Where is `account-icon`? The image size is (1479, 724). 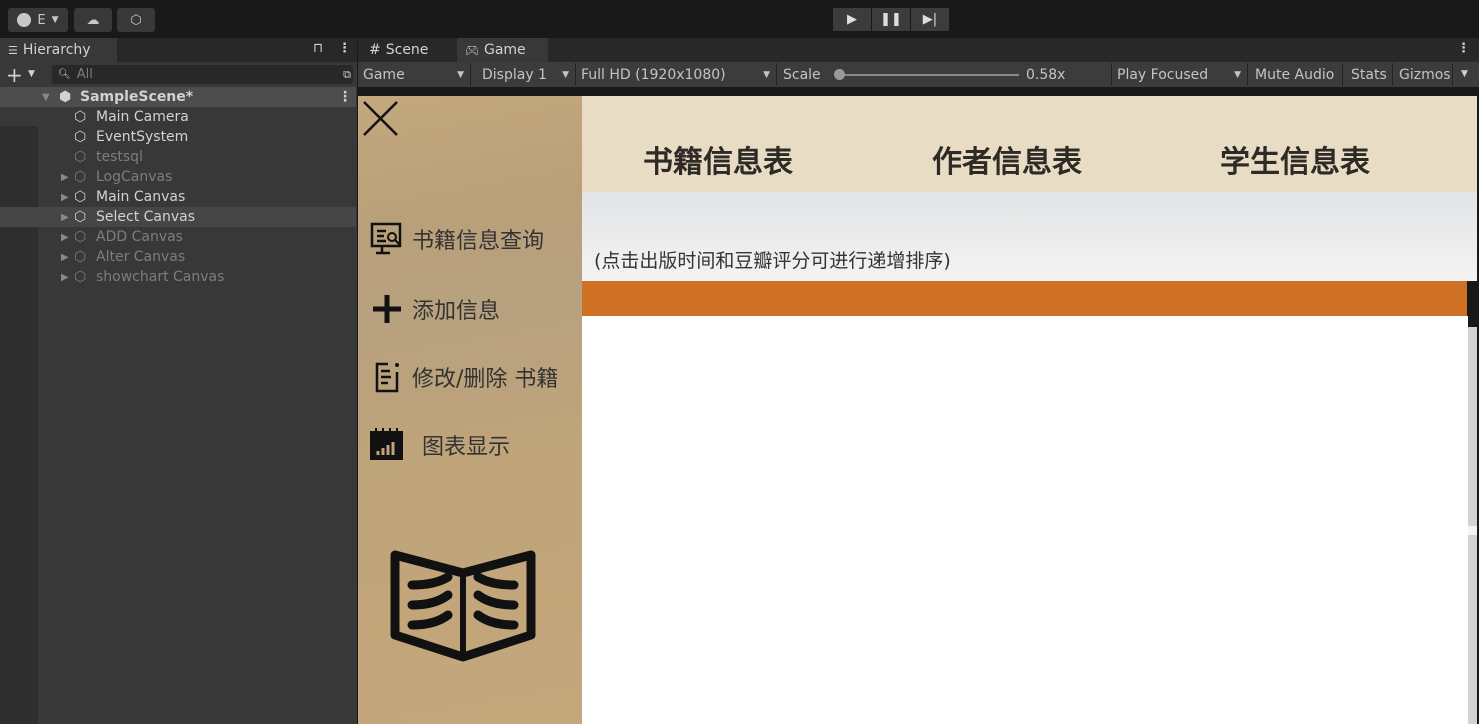 account-icon is located at coordinates (24, 20).